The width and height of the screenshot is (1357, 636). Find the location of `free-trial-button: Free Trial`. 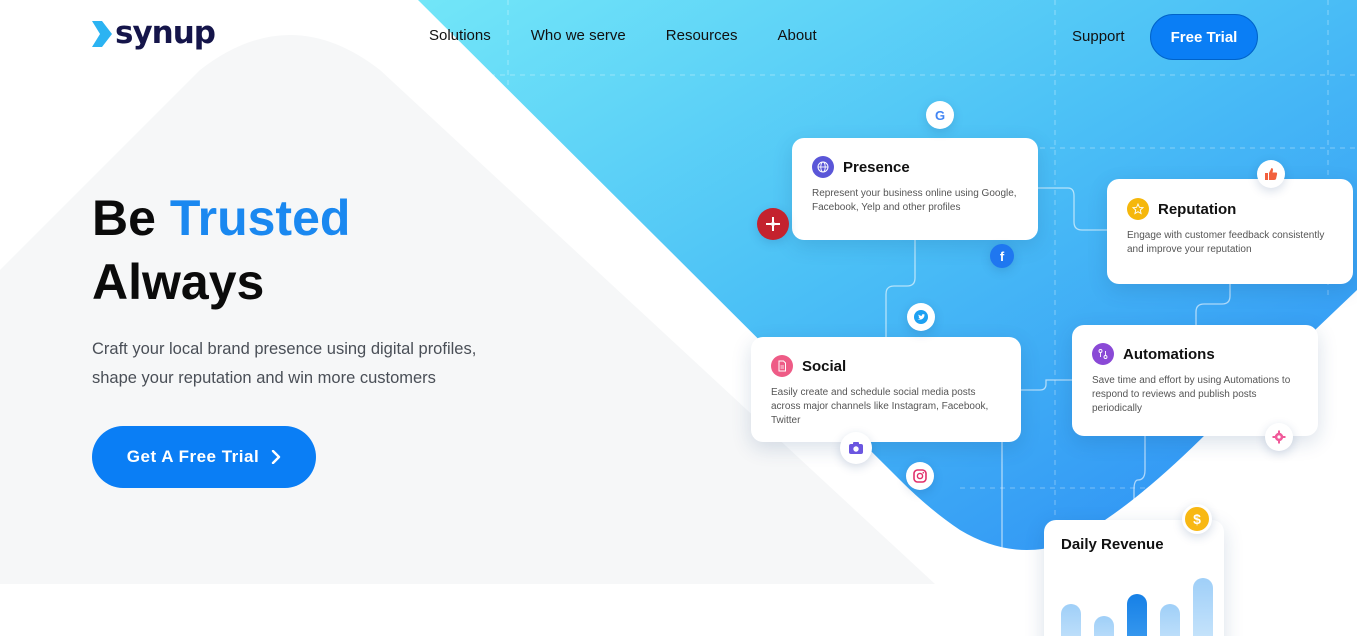

free-trial-button: Free Trial is located at coordinates (1204, 37).